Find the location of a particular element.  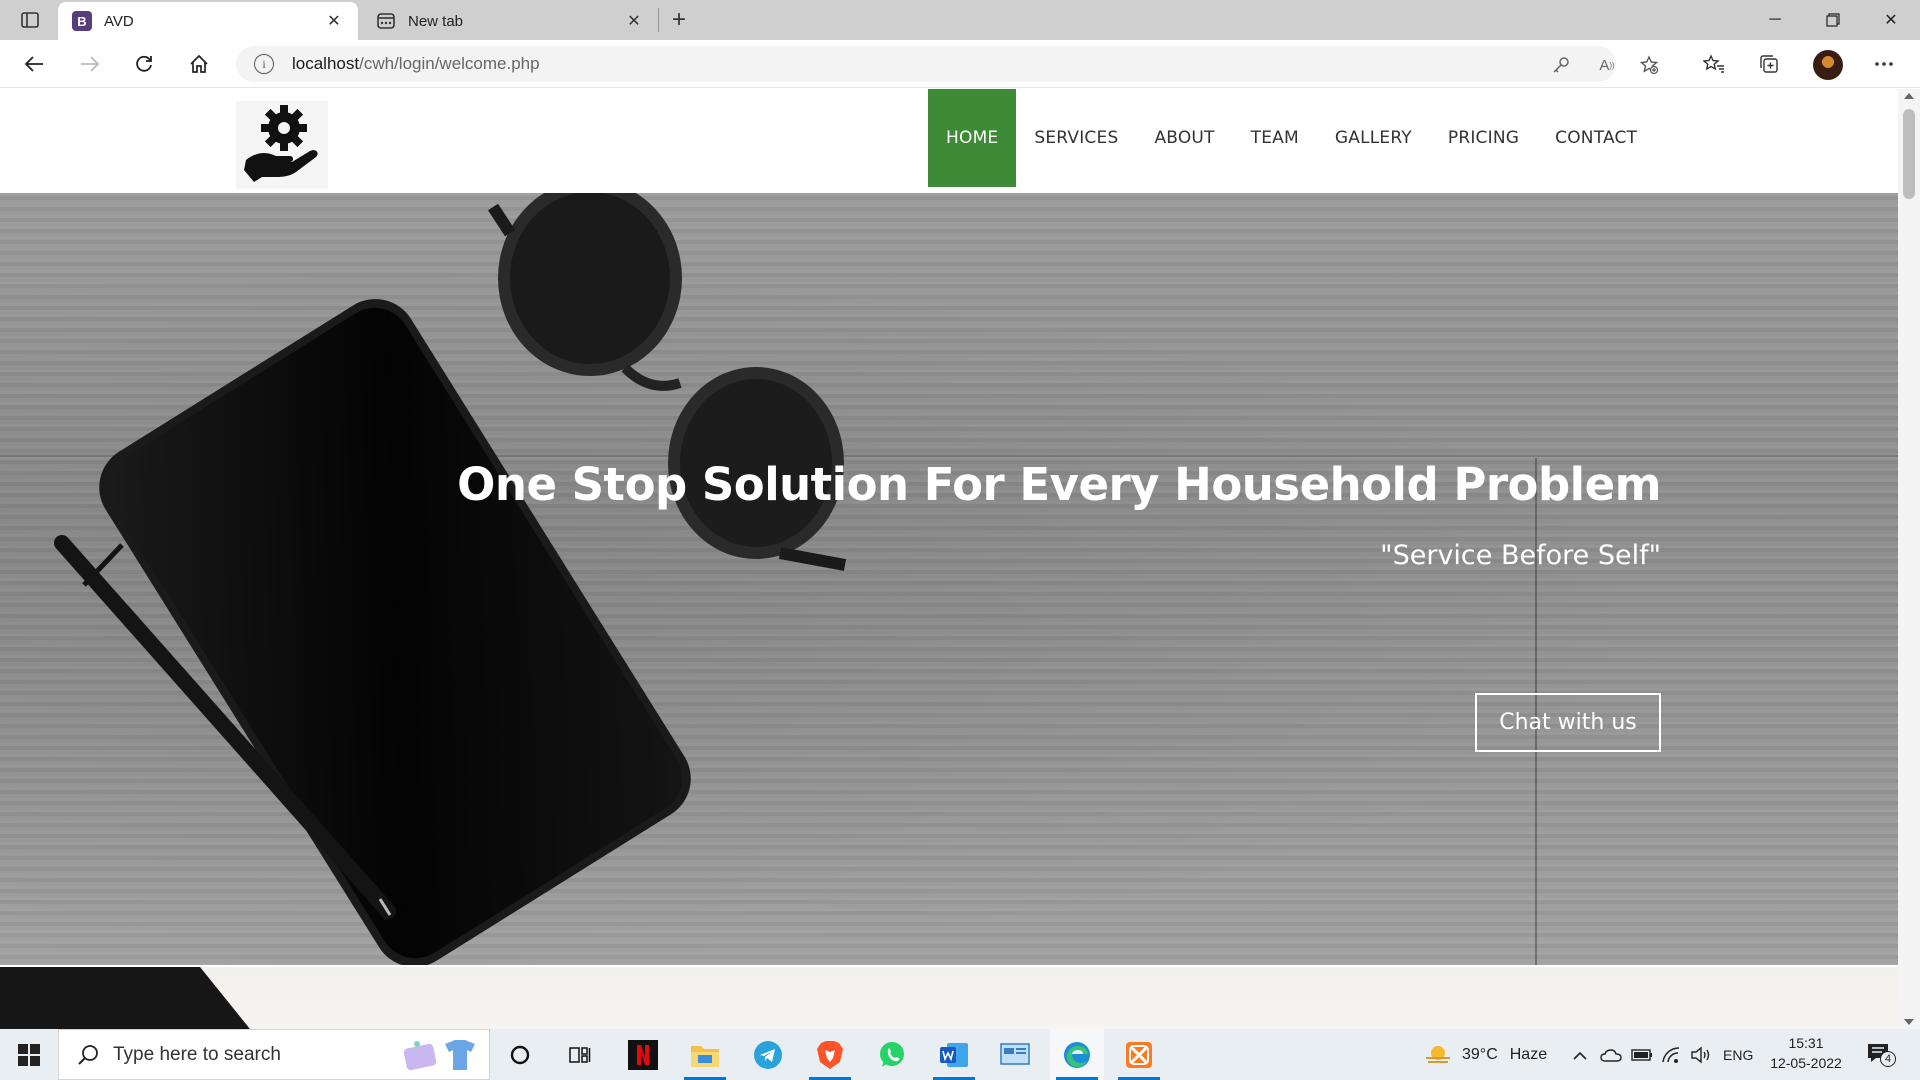

weather-condition: Haze is located at coordinates (1528, 1054).